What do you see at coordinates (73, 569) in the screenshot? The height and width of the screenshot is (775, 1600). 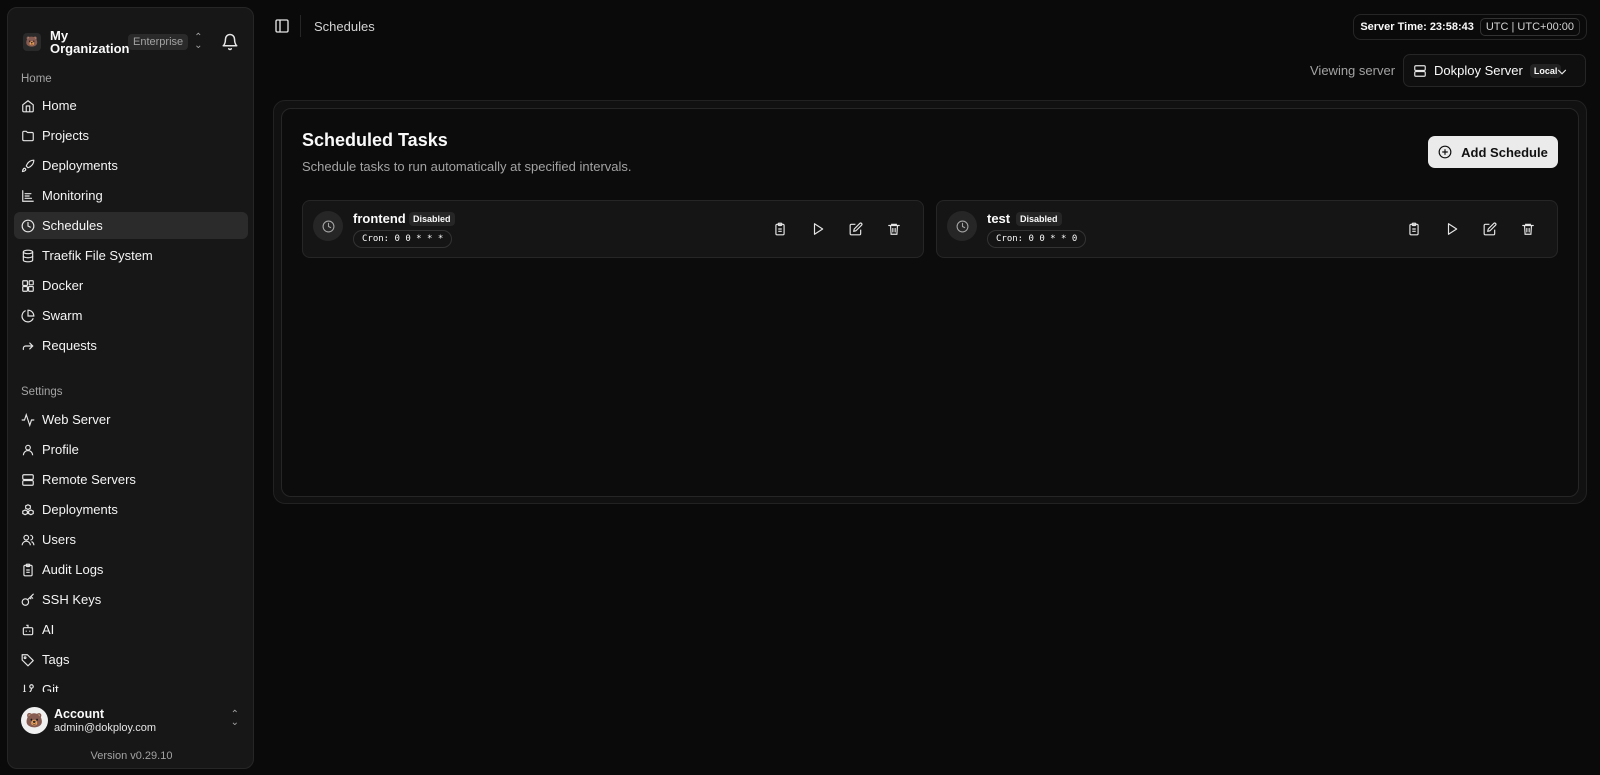 I see `sidebar-item-label: Audit Logs` at bounding box center [73, 569].